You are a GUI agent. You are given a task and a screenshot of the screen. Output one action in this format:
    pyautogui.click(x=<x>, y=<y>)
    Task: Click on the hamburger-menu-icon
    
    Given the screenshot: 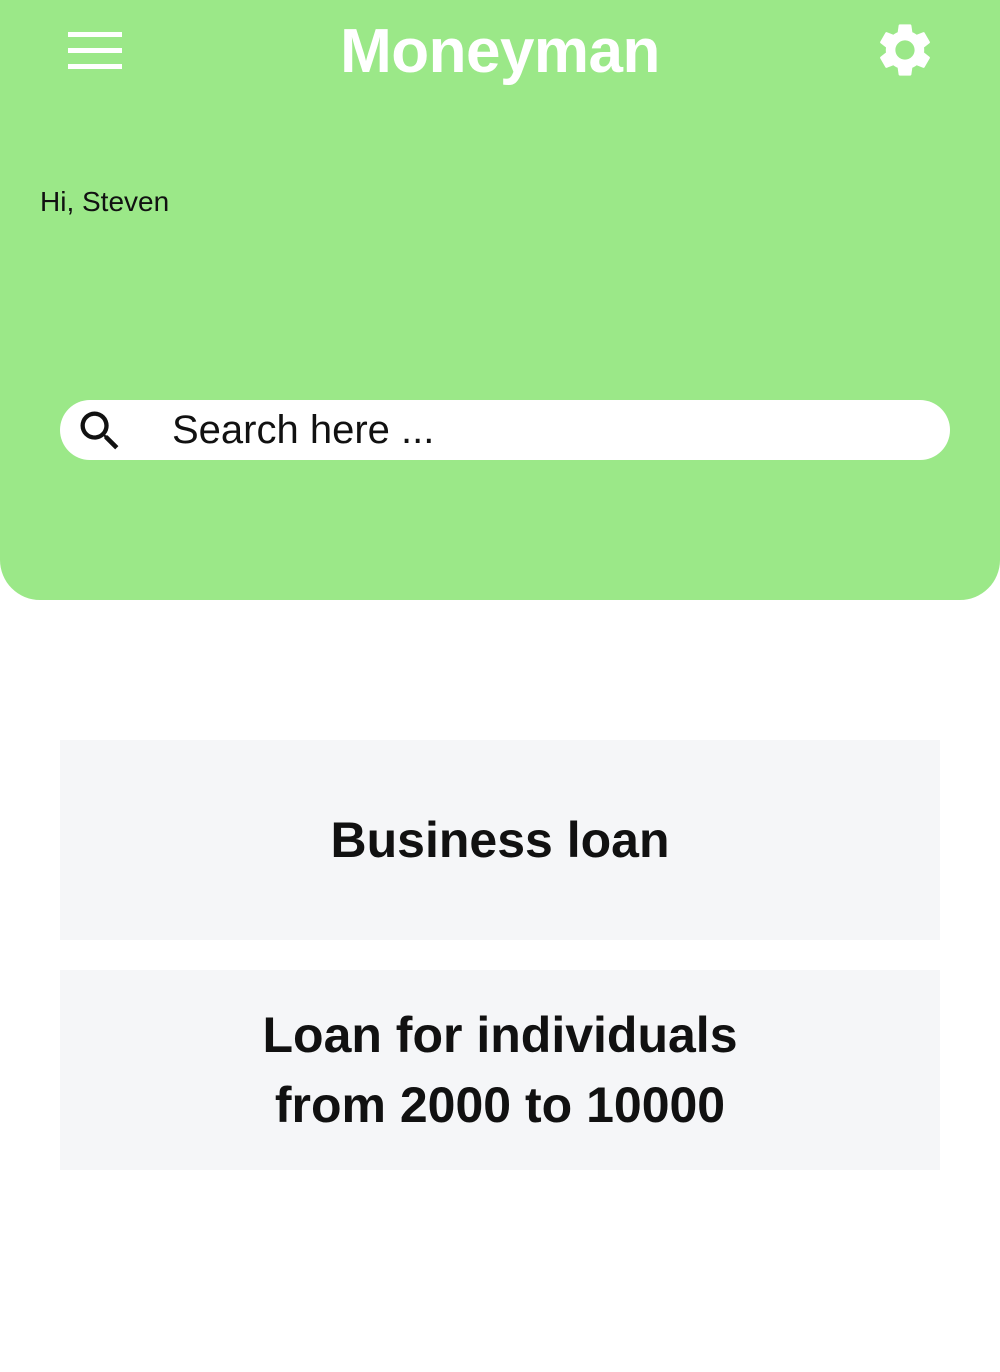 What is the action you would take?
    pyautogui.click(x=95, y=50)
    